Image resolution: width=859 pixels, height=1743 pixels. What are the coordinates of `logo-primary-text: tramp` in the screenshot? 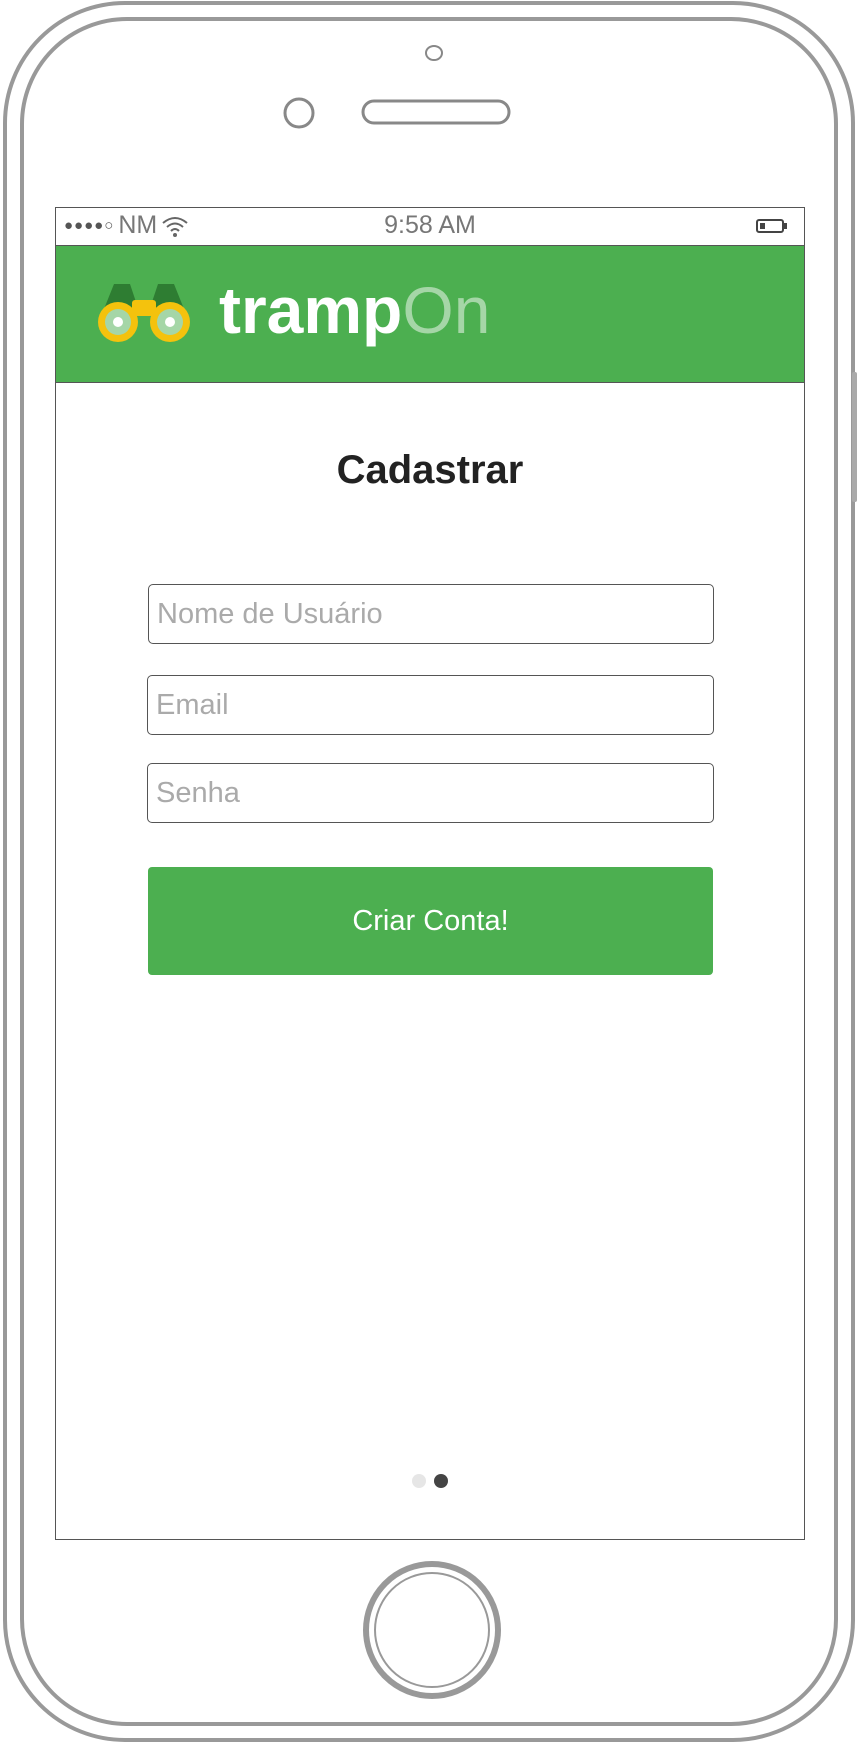 It's located at (311, 310).